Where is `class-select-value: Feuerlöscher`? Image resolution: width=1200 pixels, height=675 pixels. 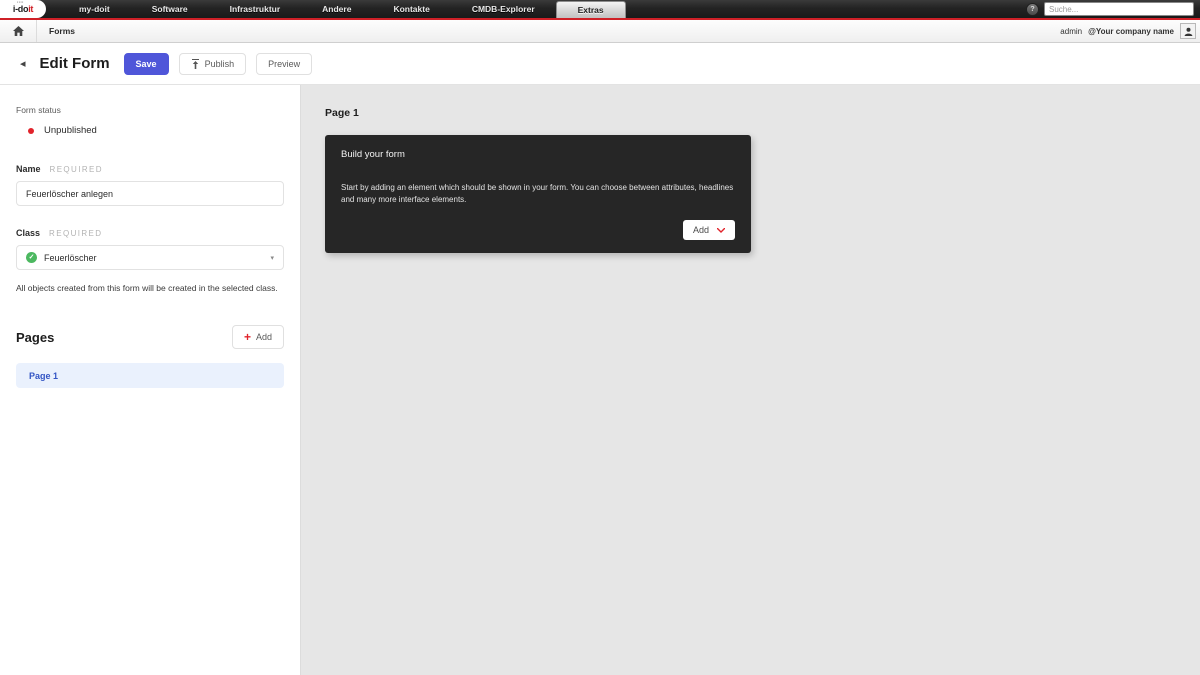
class-select-value: Feuerlöscher is located at coordinates (70, 257).